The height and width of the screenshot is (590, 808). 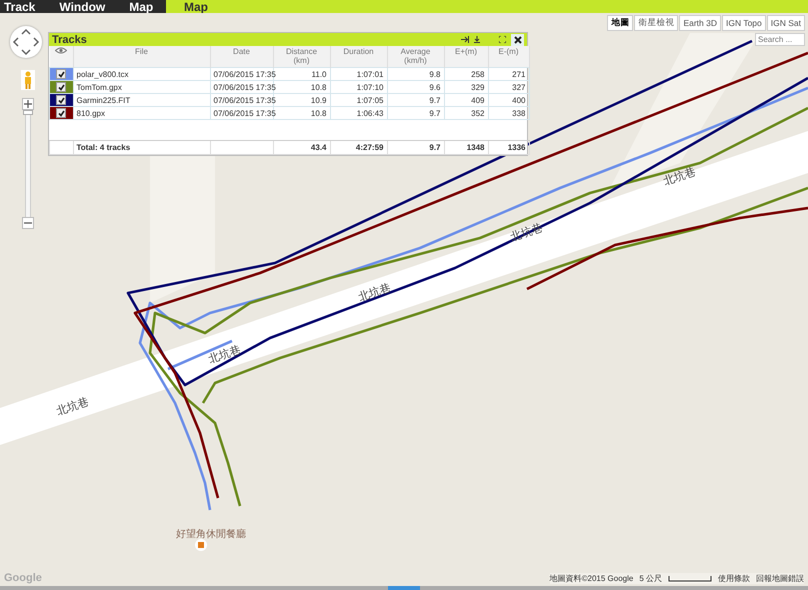 What do you see at coordinates (415, 74) in the screenshot?
I see `table-cell: 9.8` at bounding box center [415, 74].